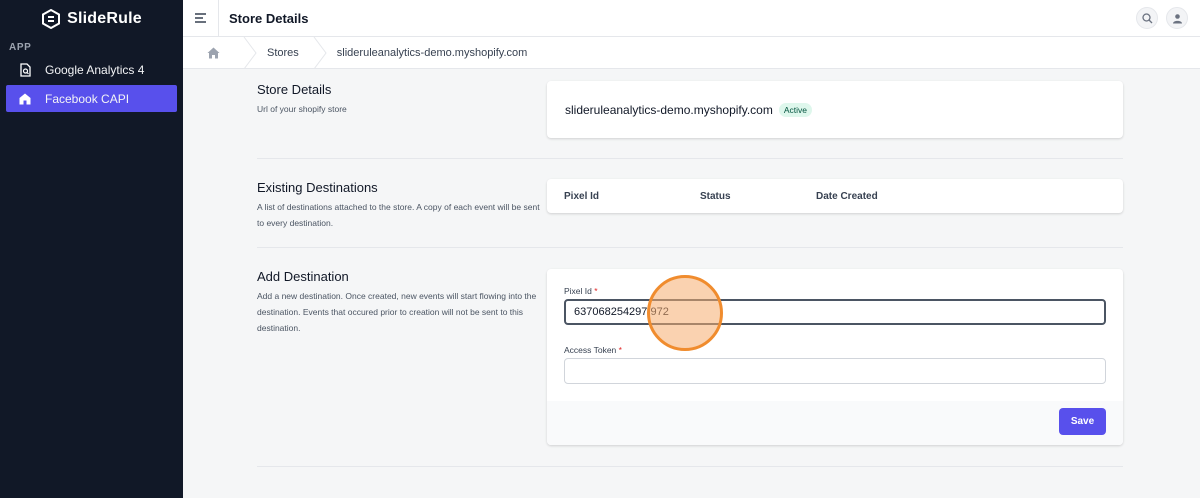 The image size is (1200, 498). What do you see at coordinates (835, 312) in the screenshot?
I see `pixel-id-input` at bounding box center [835, 312].